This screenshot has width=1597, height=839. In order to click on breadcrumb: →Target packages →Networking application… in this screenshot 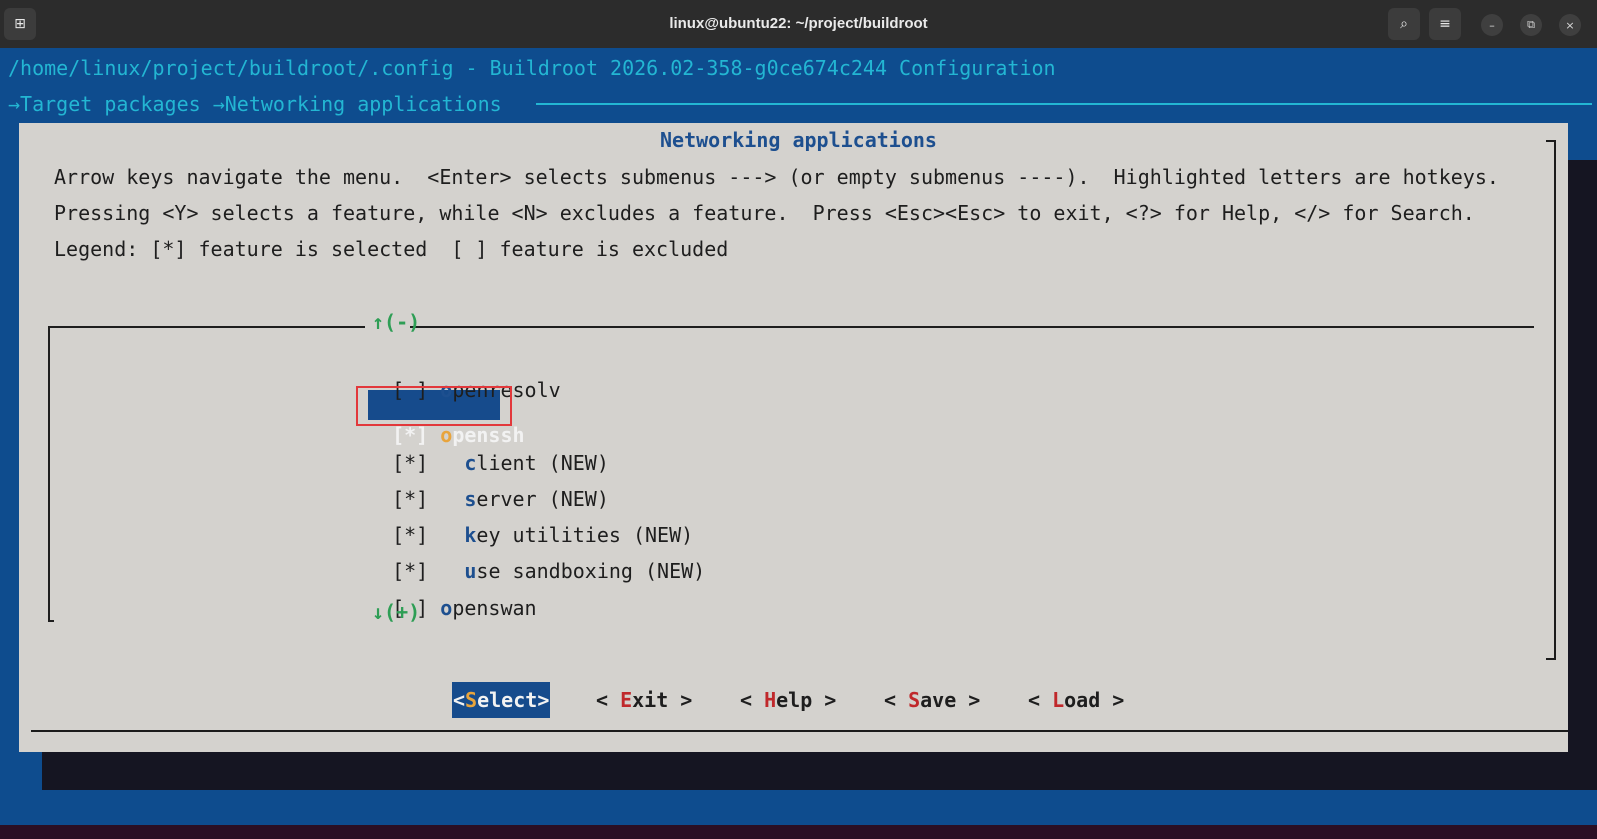, I will do `click(255, 104)`.